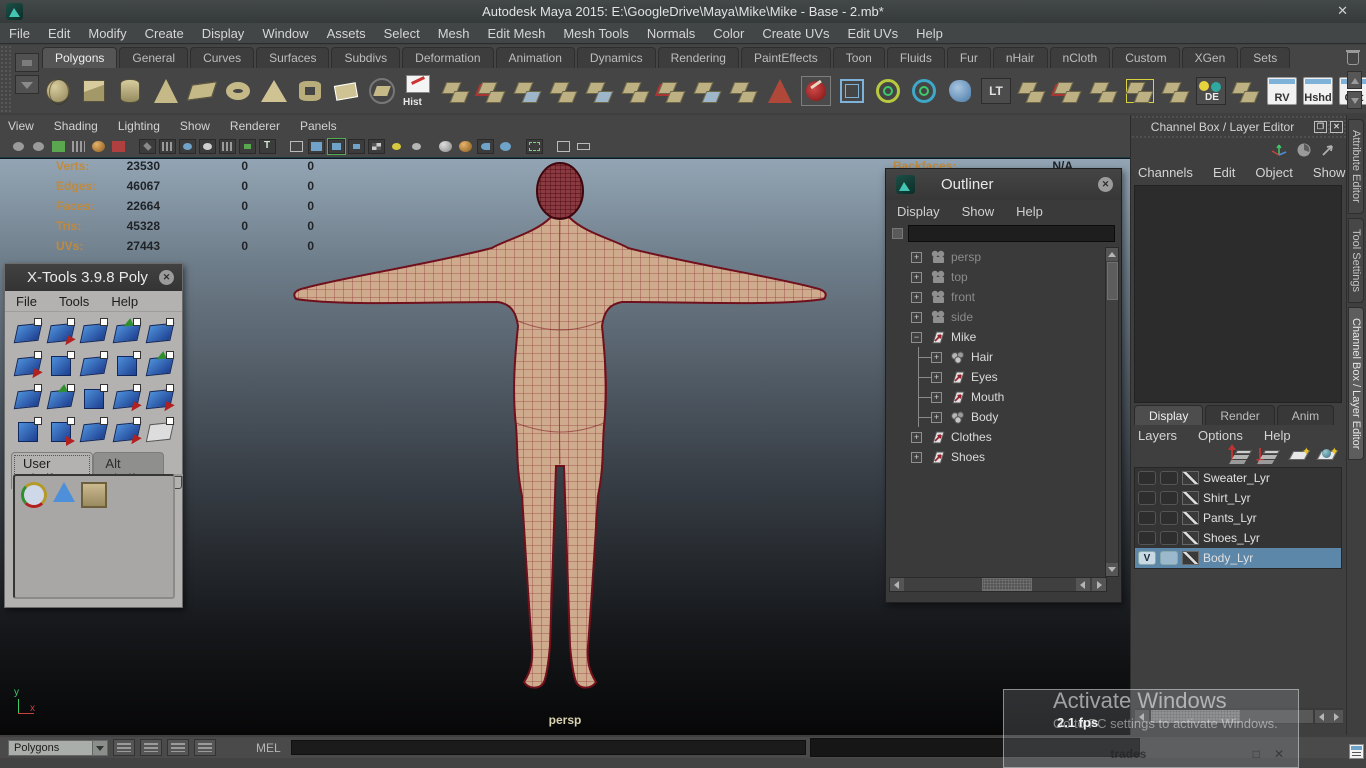  I want to click on combine-icon, so click(456, 91).